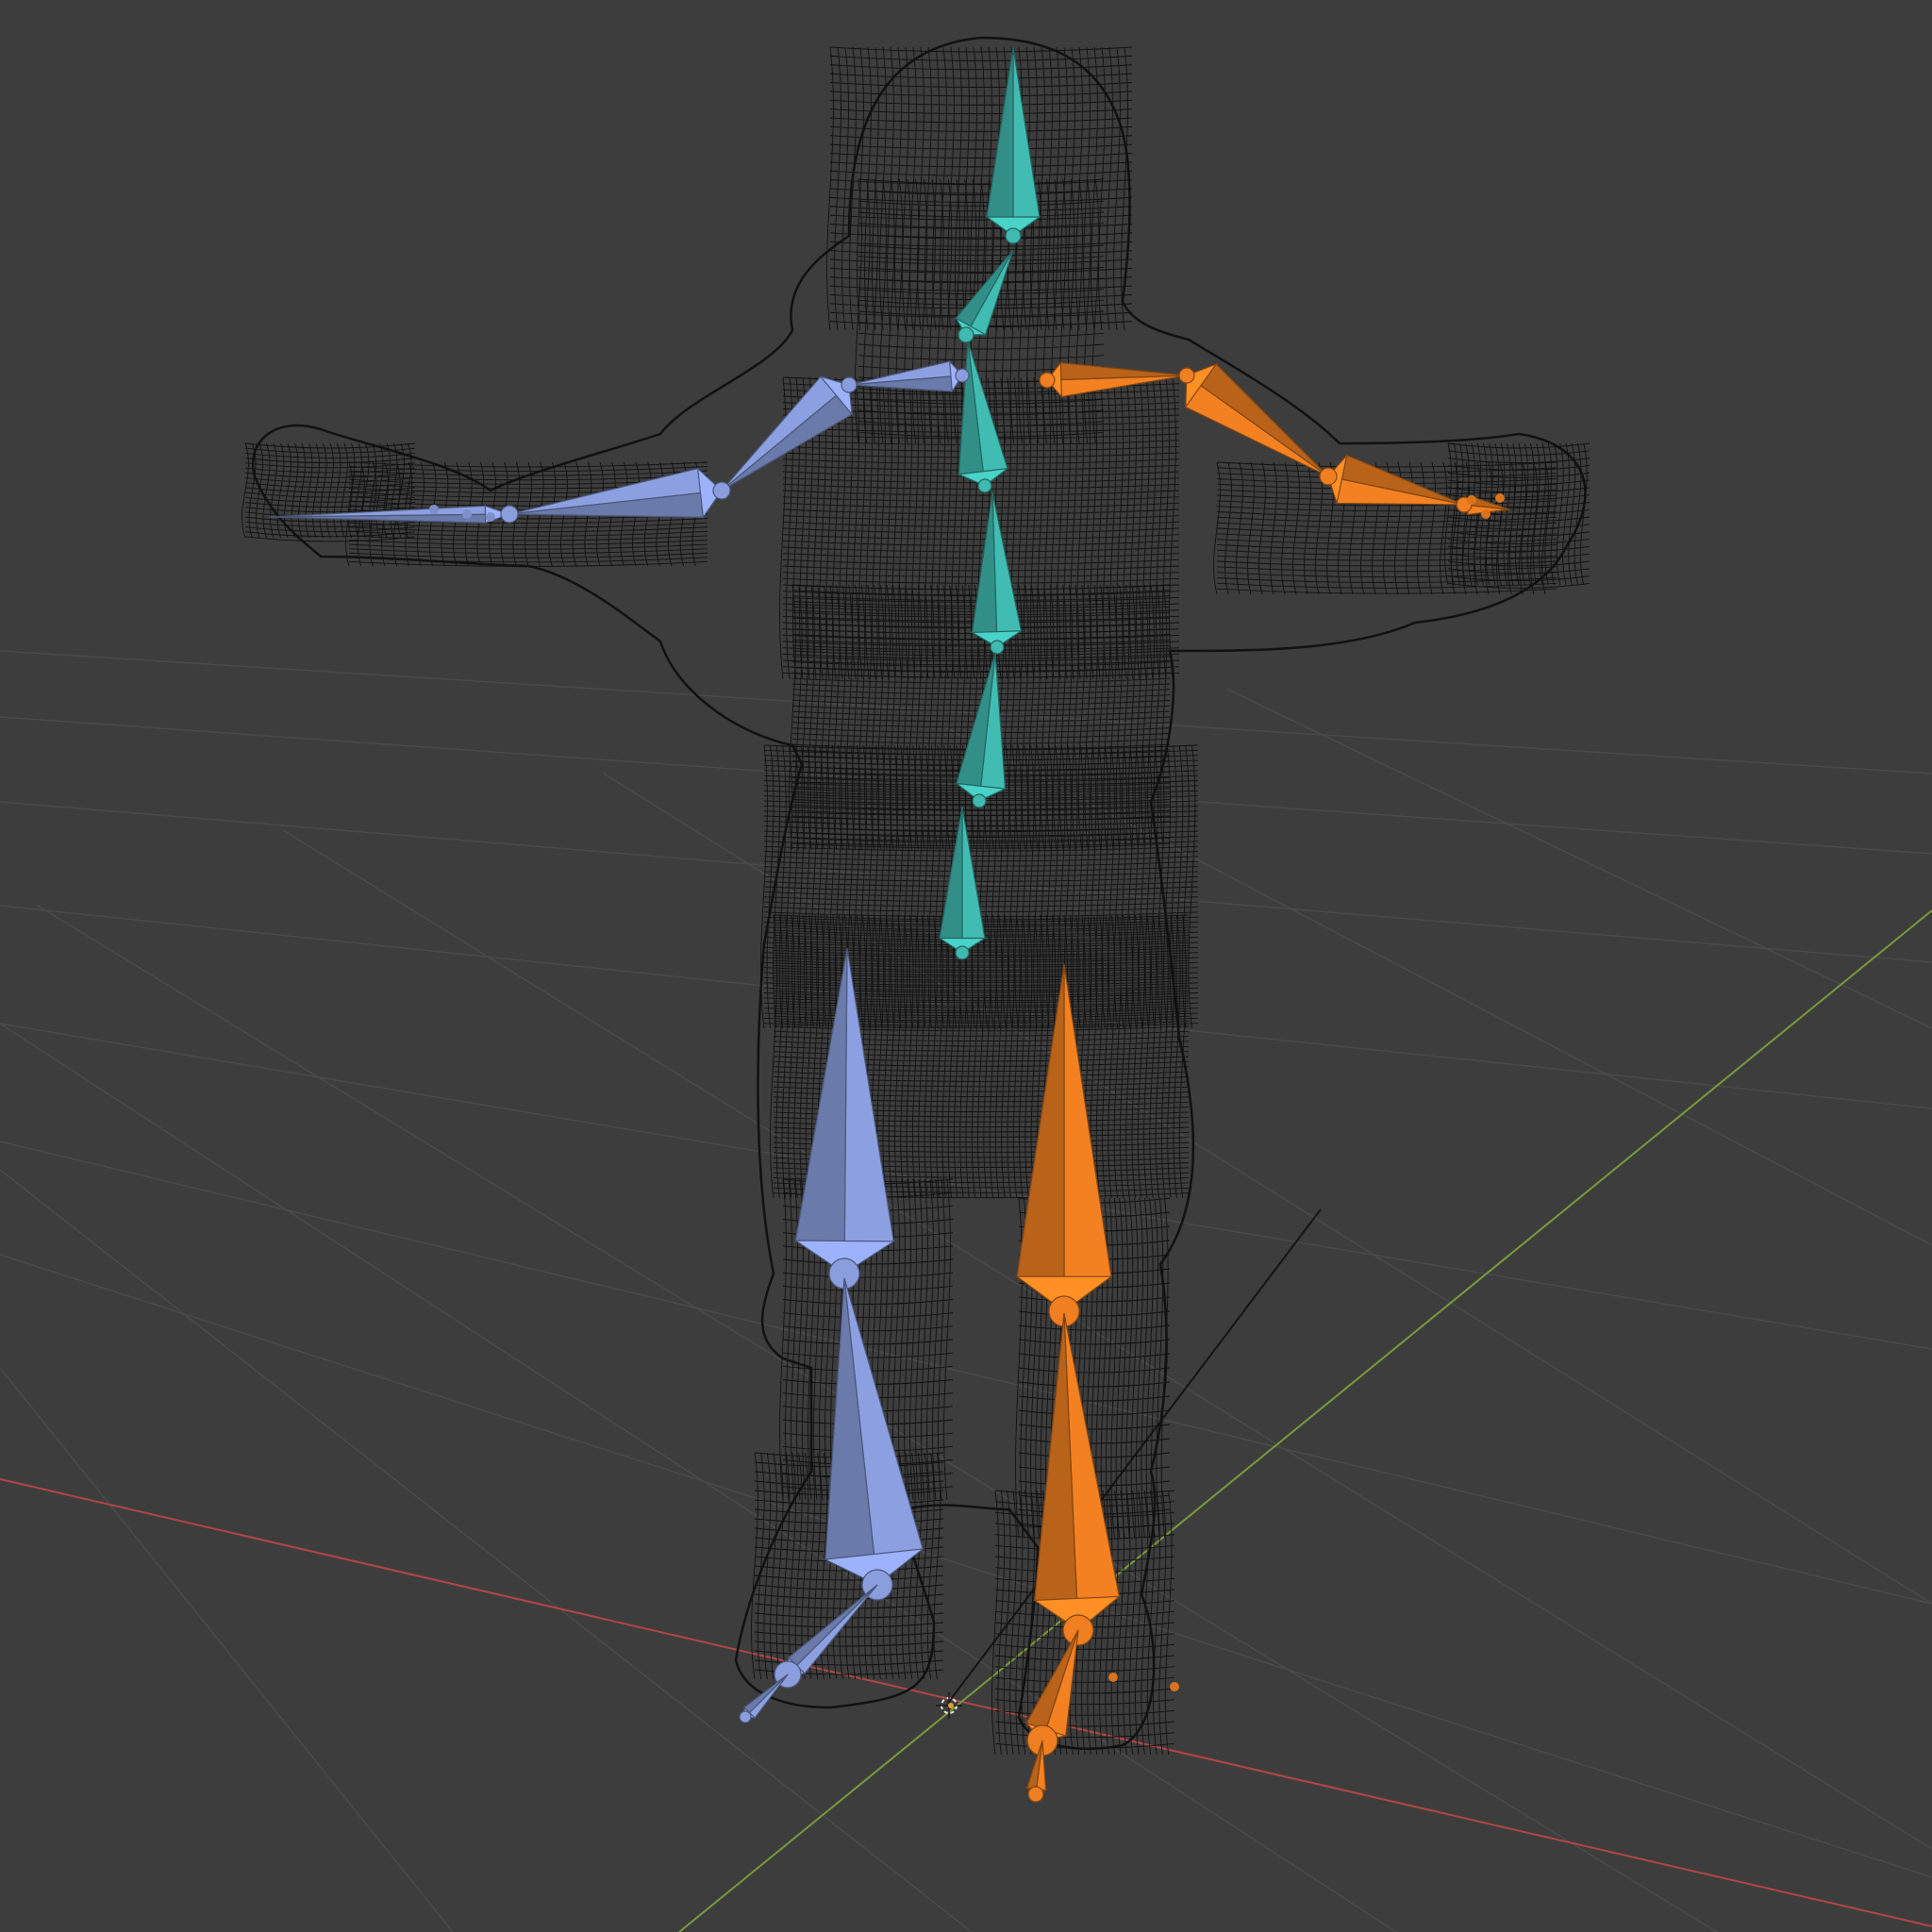  I want to click on joint-right-forearm, so click(1329, 477).